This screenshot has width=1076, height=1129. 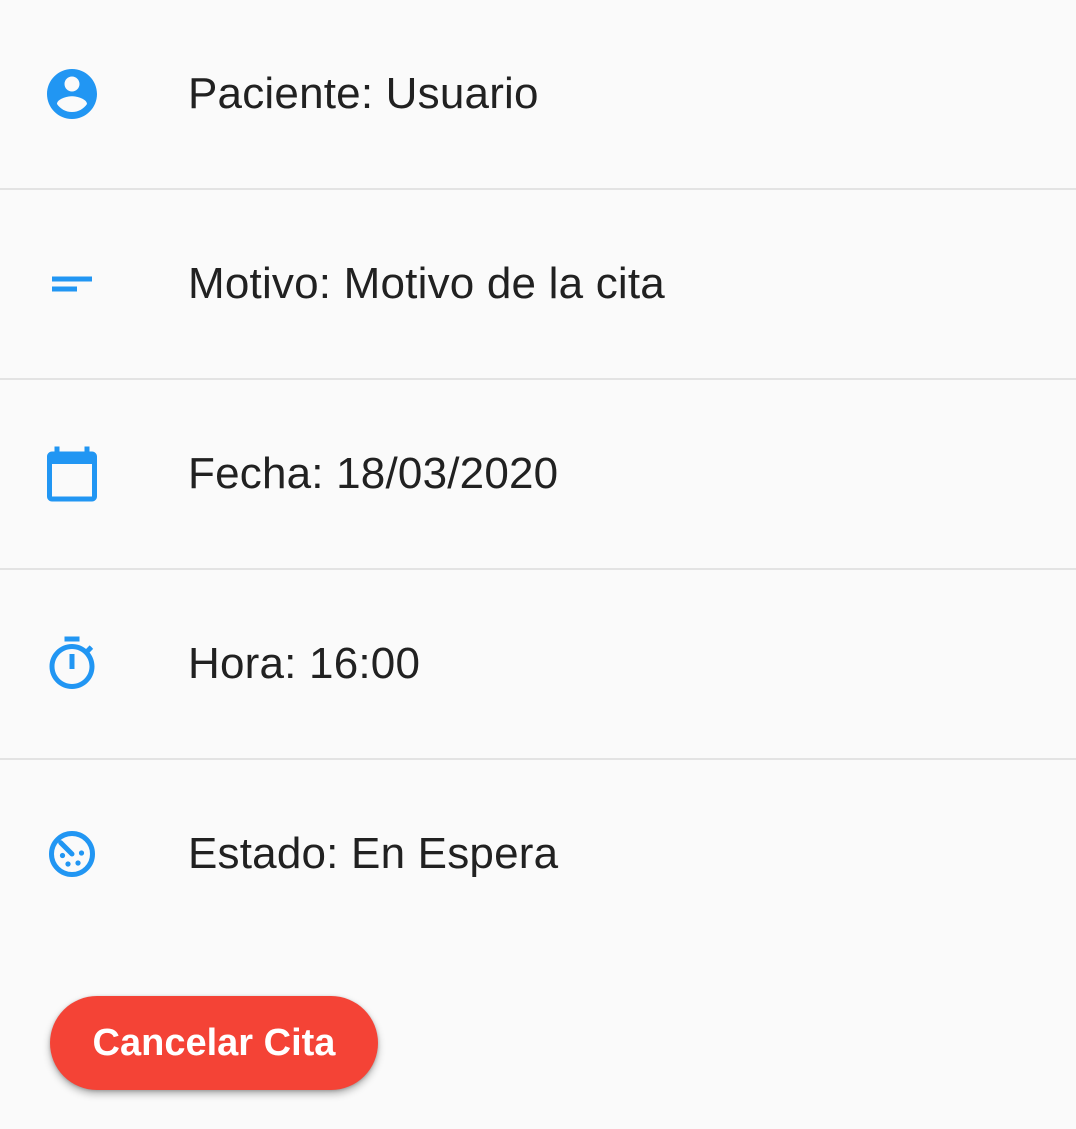 I want to click on patient-label: Paciente: Usuario, so click(x=363, y=93).